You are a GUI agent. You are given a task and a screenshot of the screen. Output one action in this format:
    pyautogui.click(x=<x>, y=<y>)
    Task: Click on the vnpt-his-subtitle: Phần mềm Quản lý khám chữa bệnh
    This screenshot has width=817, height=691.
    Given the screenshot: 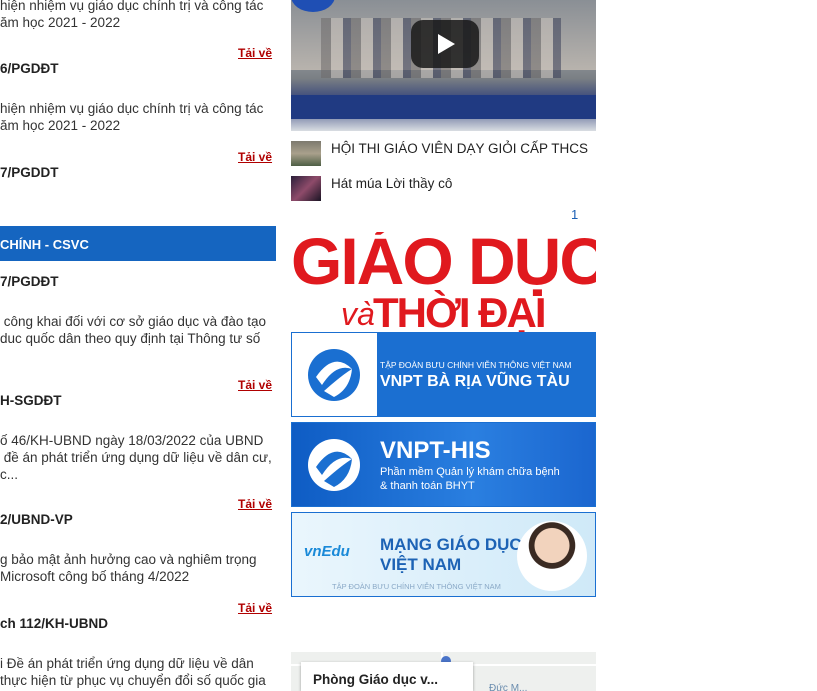 What is the action you would take?
    pyautogui.click(x=470, y=472)
    